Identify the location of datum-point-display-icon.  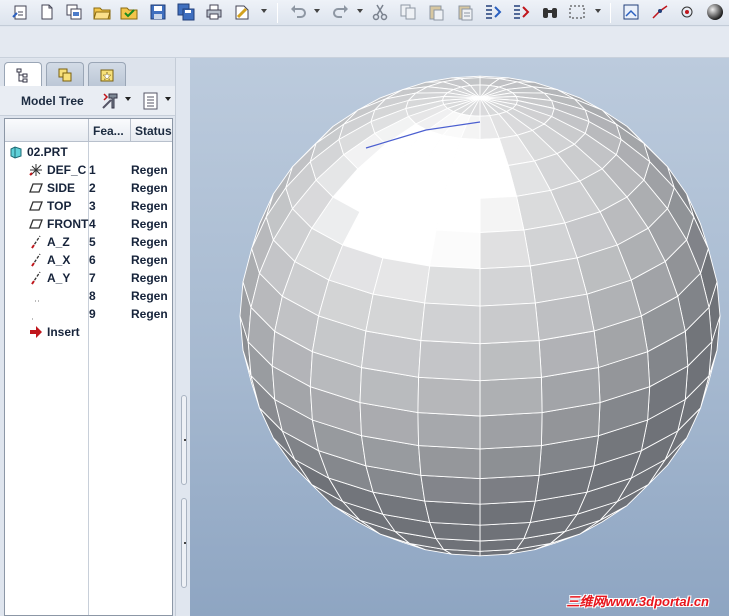
(687, 12).